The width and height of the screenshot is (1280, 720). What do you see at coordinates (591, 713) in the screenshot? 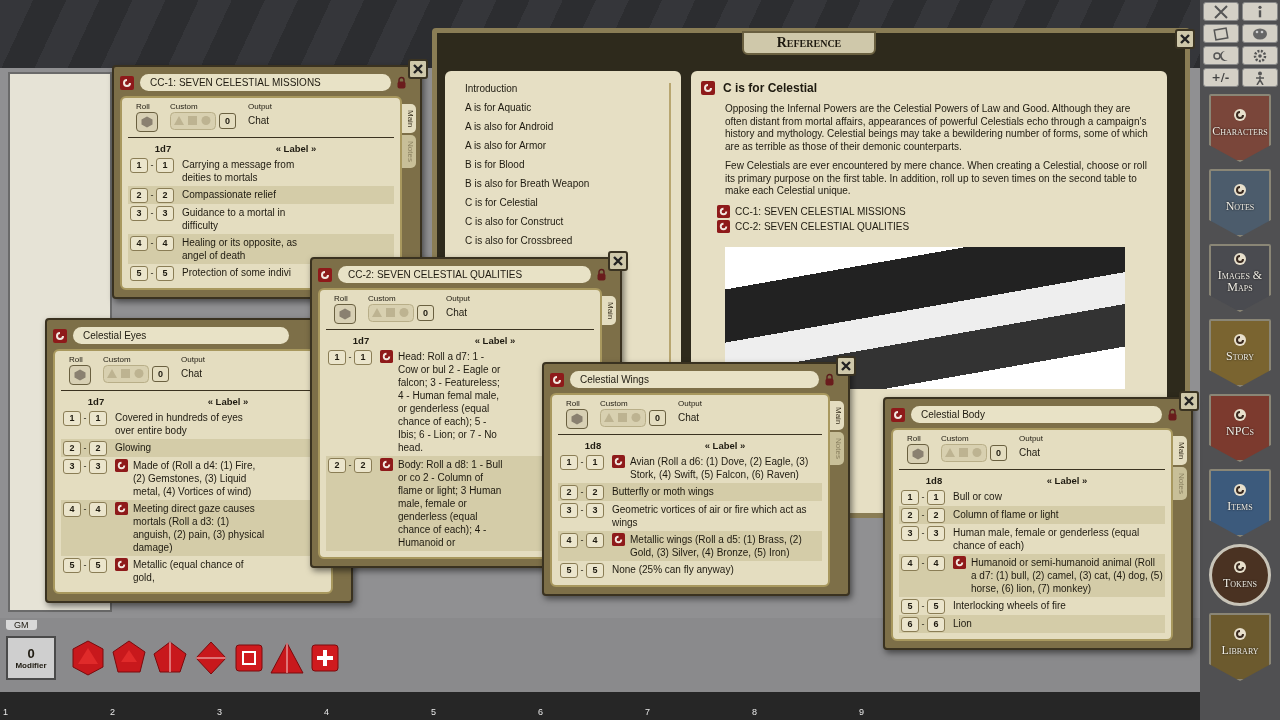
I see `hotkey-number: 6` at bounding box center [591, 713].